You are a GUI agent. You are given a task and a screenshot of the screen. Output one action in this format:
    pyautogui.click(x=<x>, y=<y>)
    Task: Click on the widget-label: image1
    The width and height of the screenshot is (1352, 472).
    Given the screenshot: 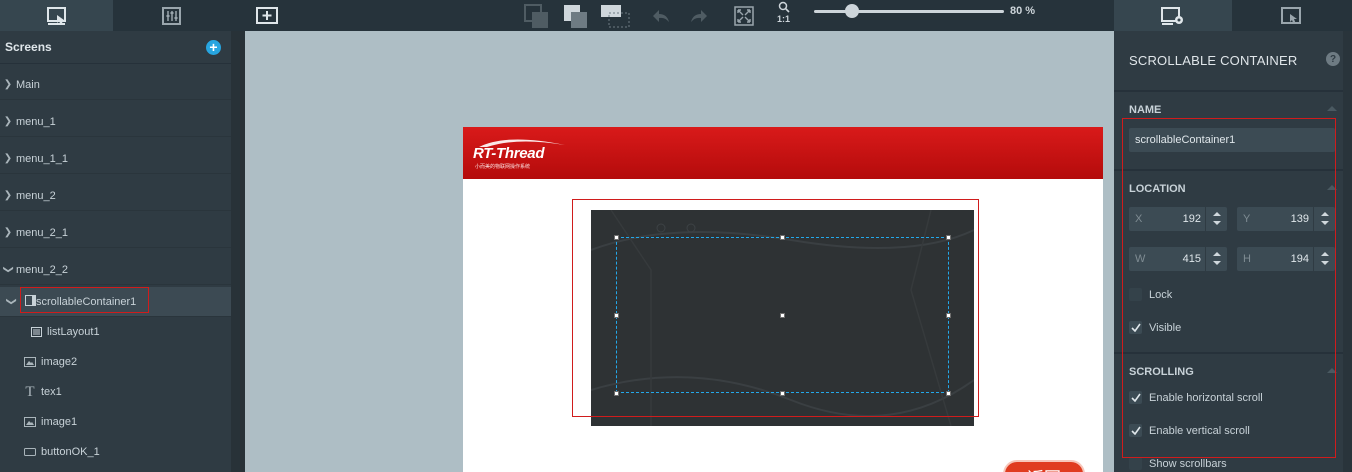 What is the action you would take?
    pyautogui.click(x=59, y=422)
    